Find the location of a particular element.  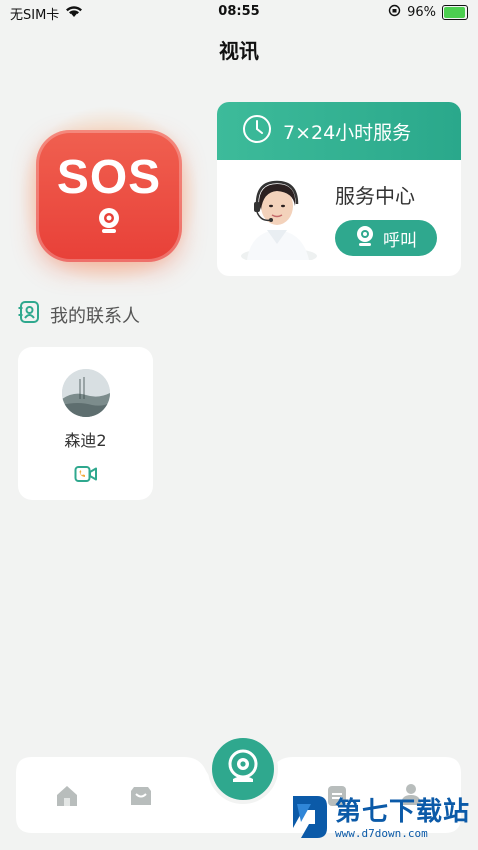

webcam-icon is located at coordinates (243, 769).